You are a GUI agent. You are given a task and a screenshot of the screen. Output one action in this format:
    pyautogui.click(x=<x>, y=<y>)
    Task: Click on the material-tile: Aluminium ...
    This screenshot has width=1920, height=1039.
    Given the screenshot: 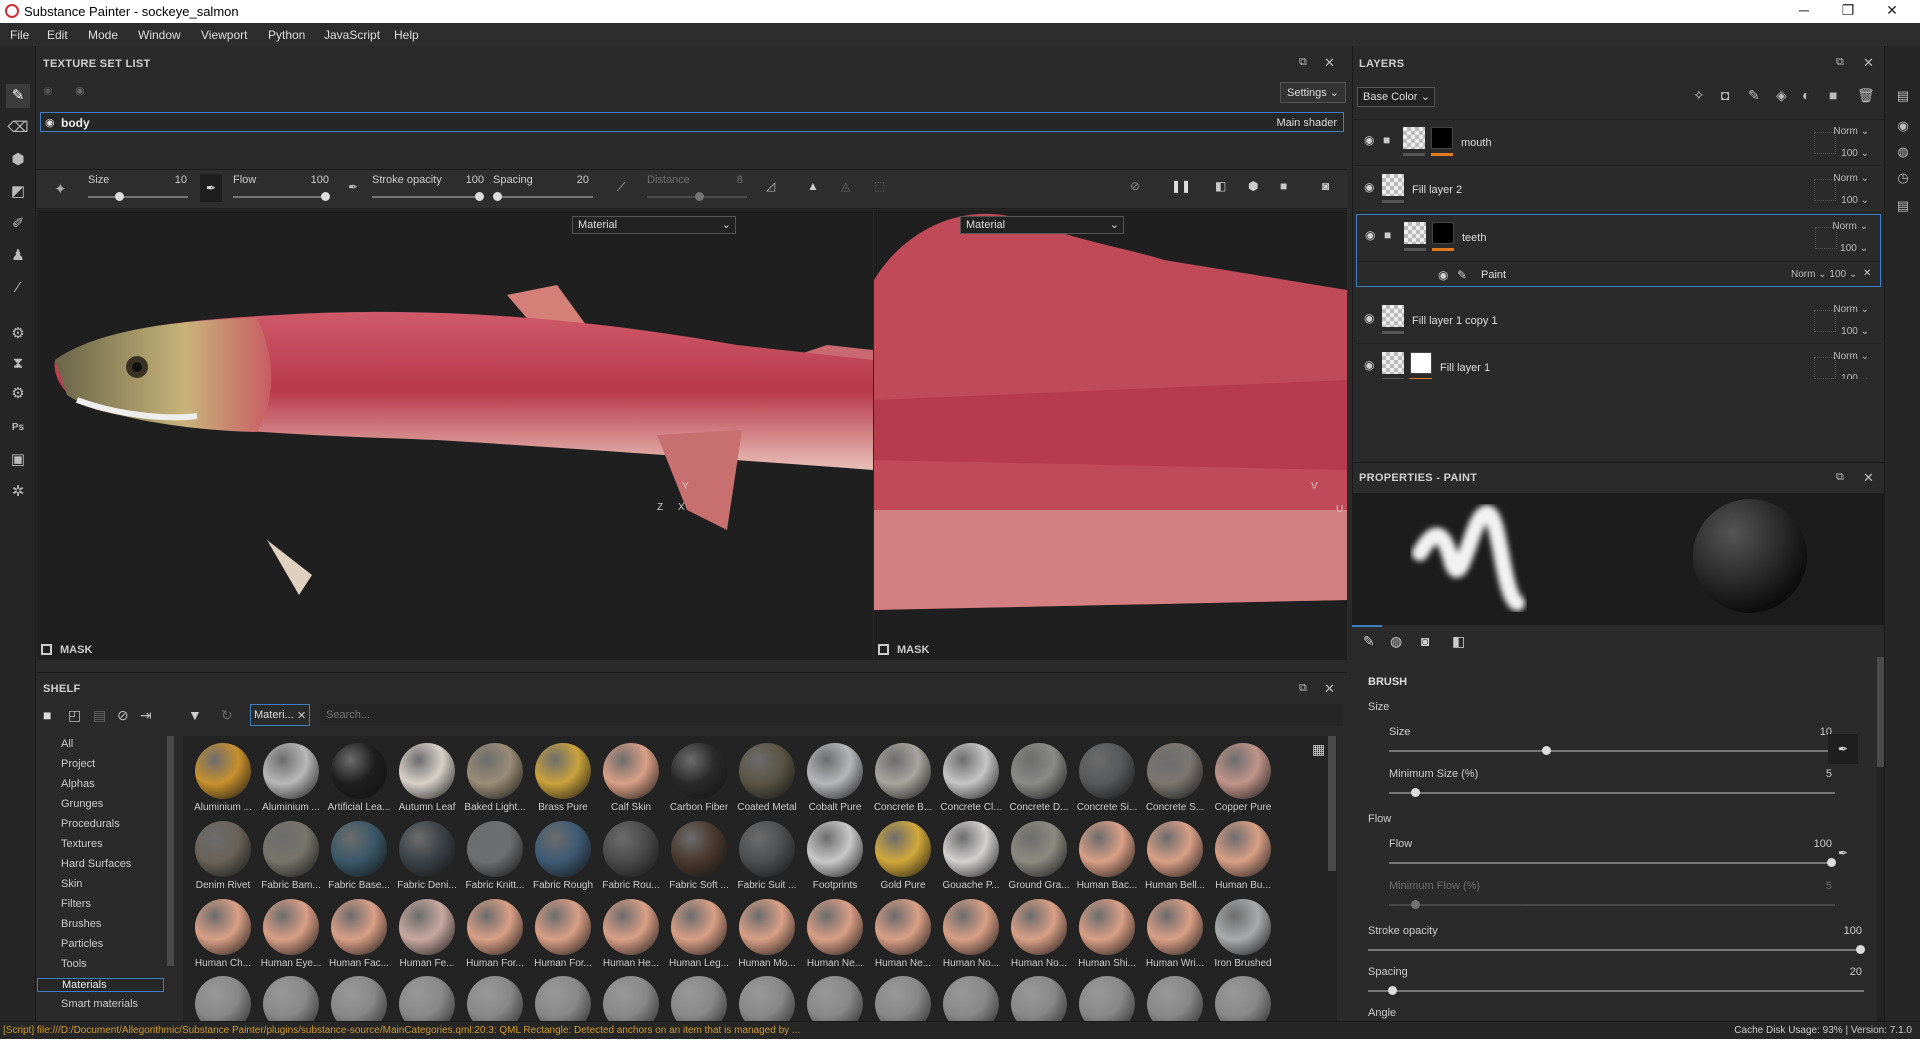 What is the action you would take?
    pyautogui.click(x=223, y=779)
    